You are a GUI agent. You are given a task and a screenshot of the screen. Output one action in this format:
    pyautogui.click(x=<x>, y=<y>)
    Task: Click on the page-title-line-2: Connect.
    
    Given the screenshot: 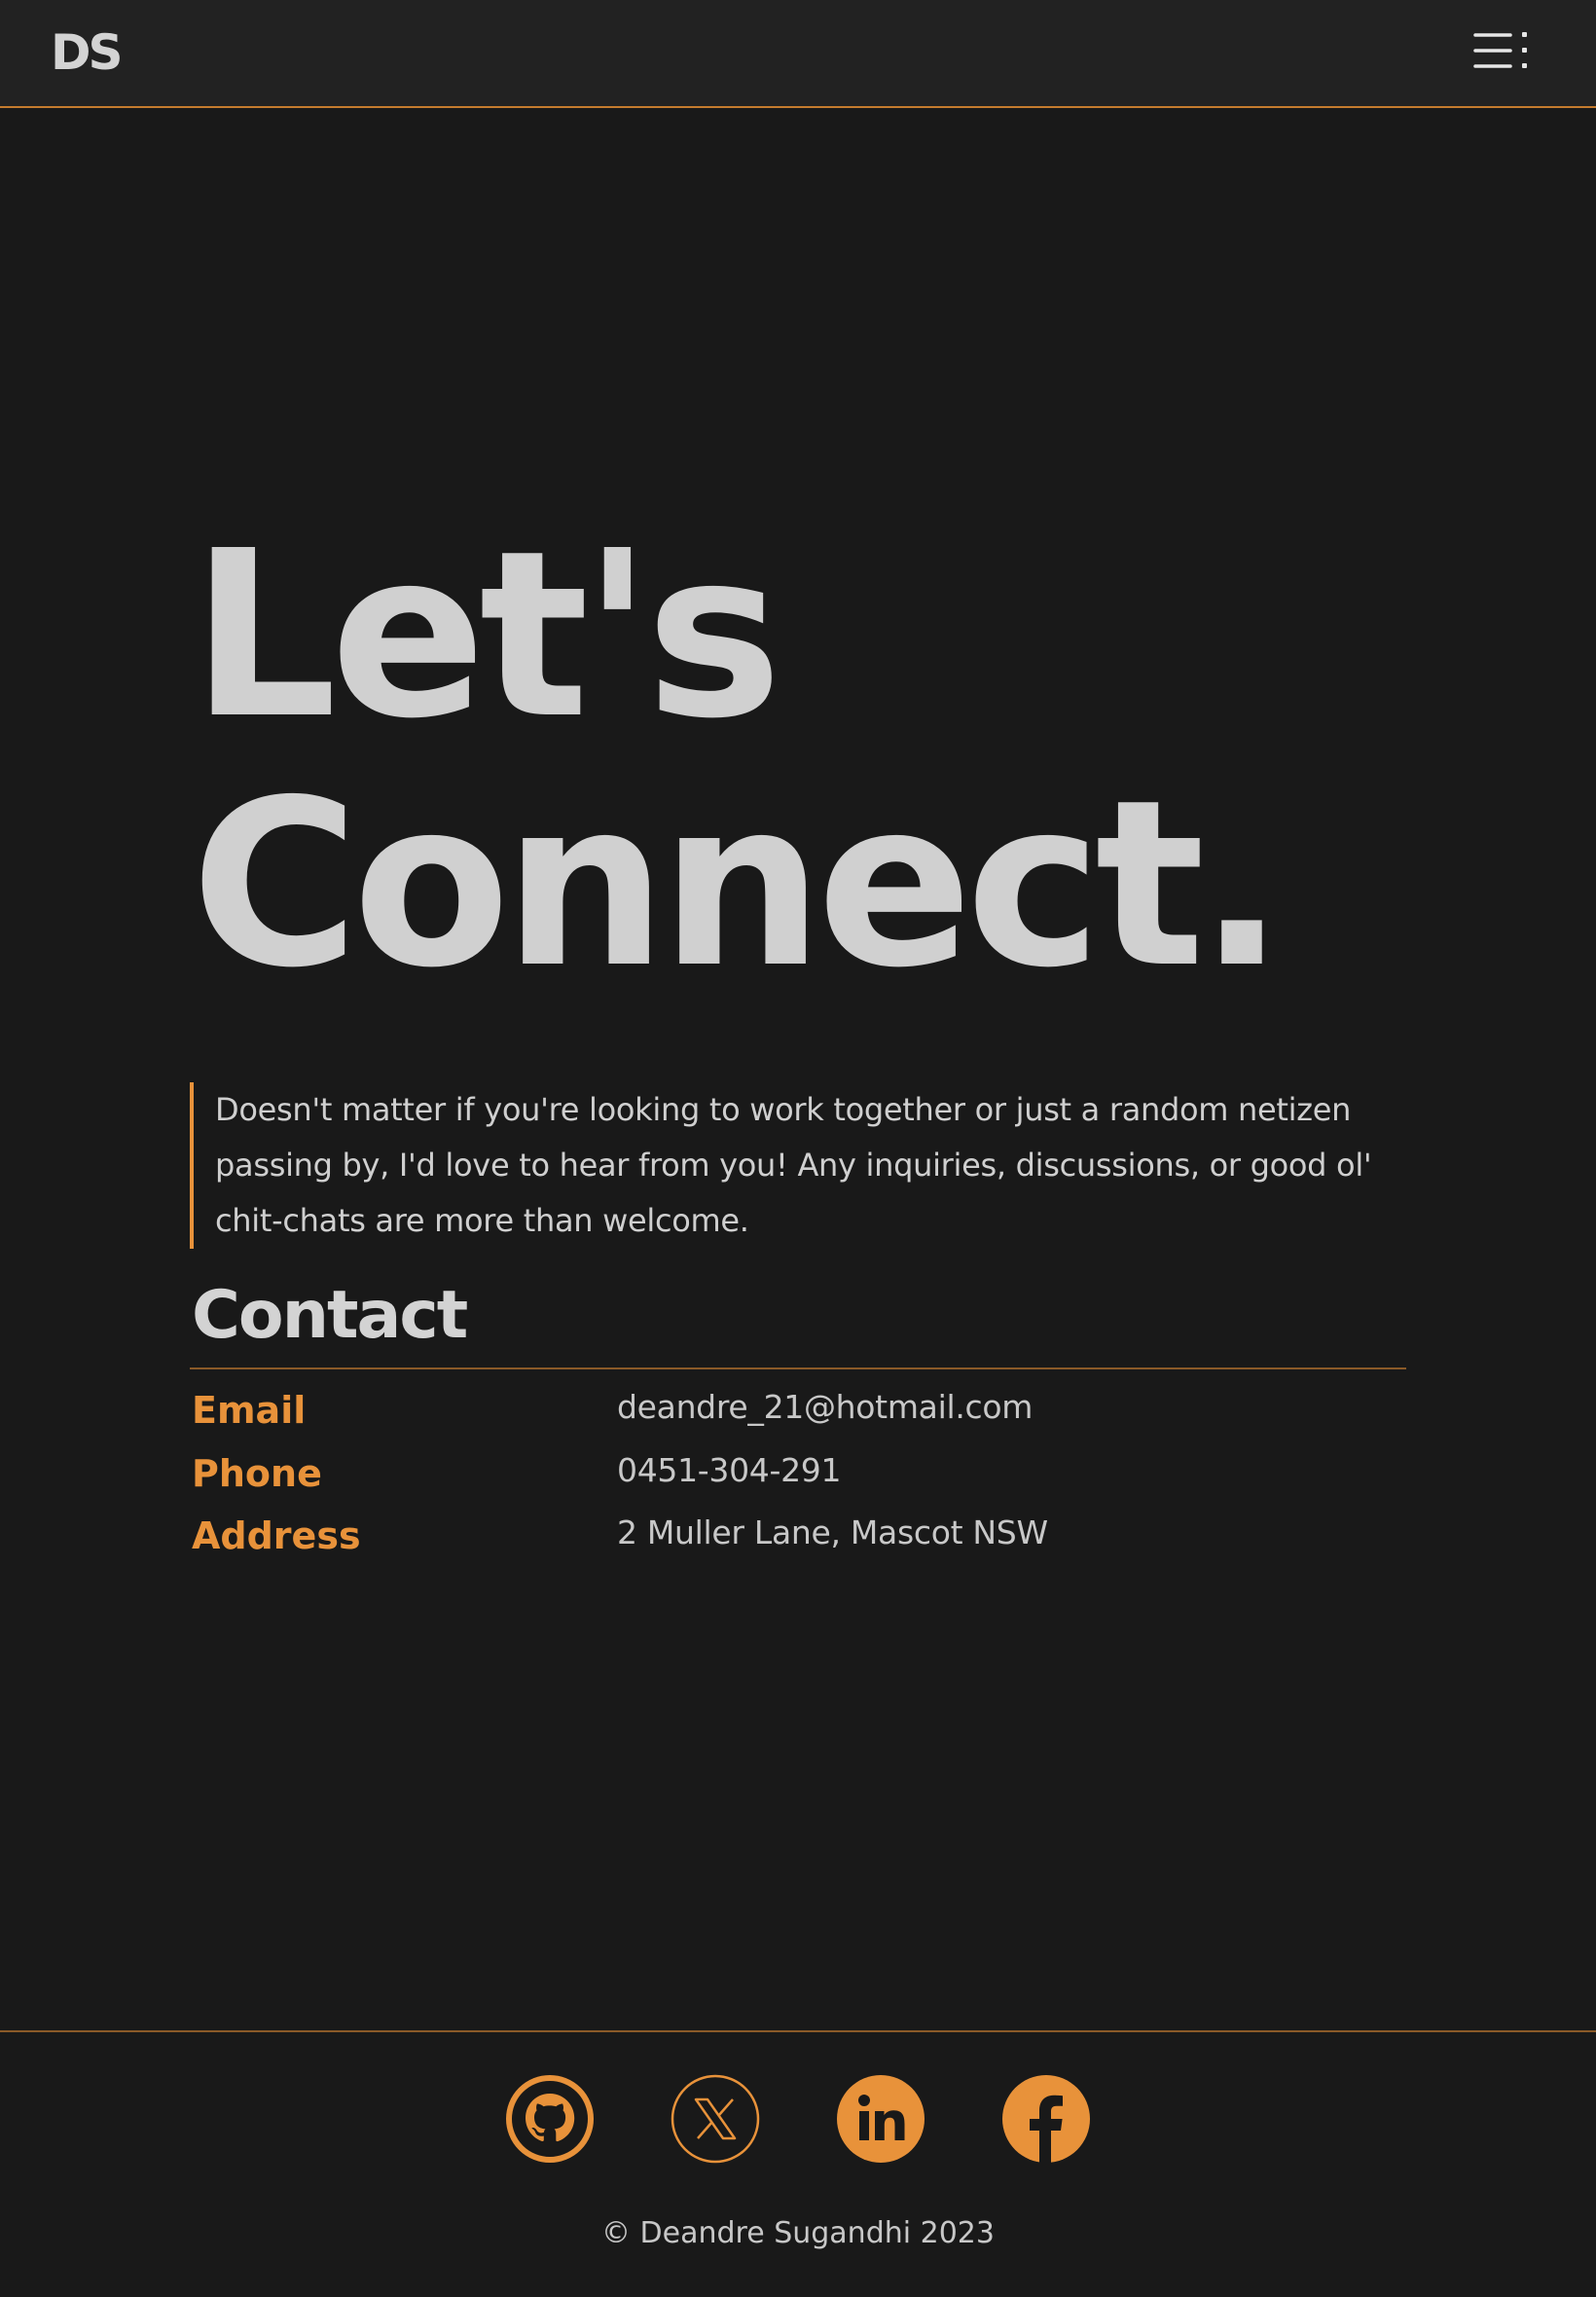 What is the action you would take?
    pyautogui.click(x=738, y=884)
    